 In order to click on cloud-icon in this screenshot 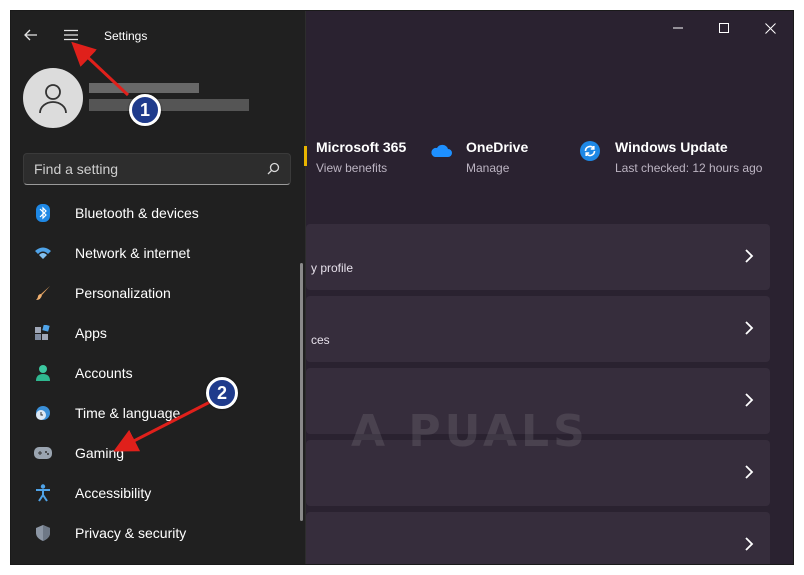, I will do `click(441, 151)`.